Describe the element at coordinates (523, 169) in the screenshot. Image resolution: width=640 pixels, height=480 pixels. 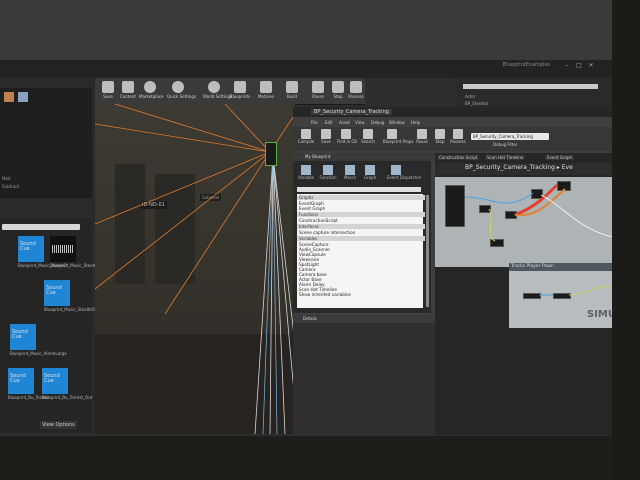
I see `graph-breadcrumb: BP_Security_Camera_Tracking ▸ Eve` at that location.